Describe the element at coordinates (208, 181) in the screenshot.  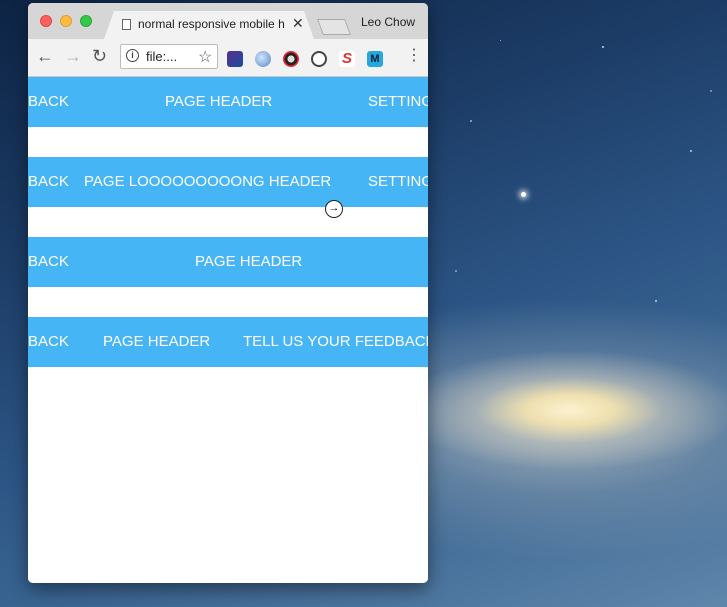
I see `page-header-title: PAGE LOOOOOOOOONG HEADER` at that location.